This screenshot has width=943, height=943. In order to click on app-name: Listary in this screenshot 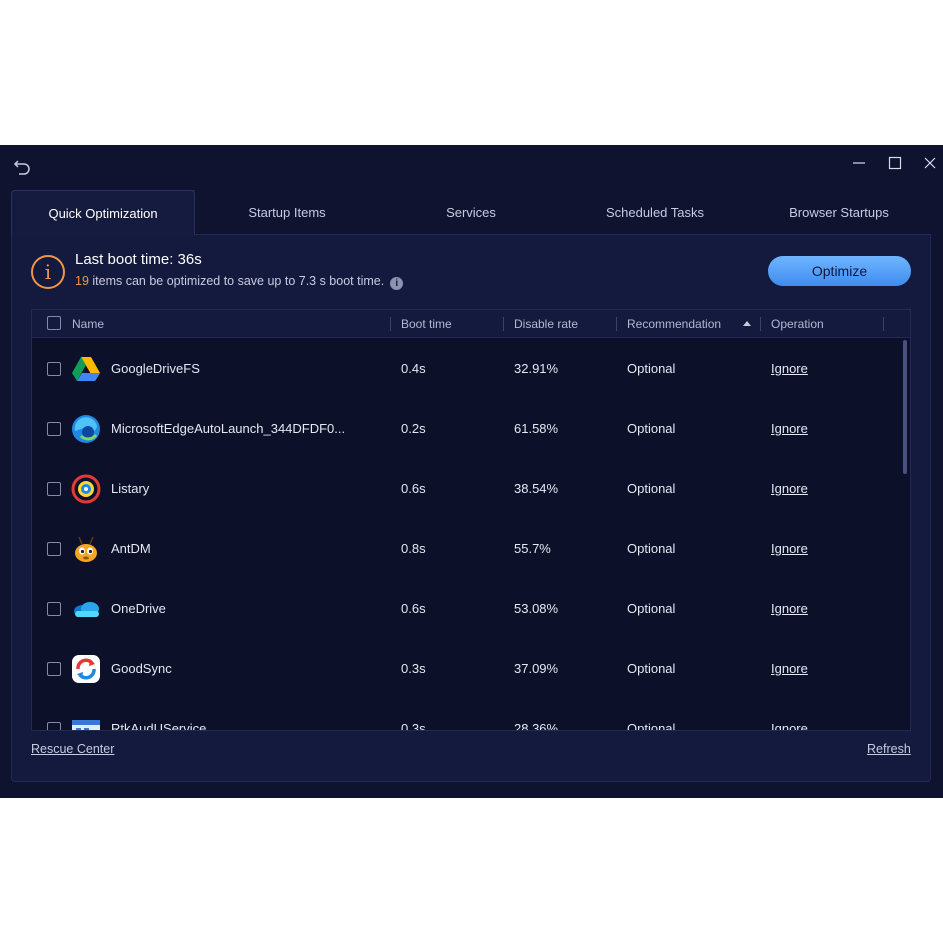, I will do `click(130, 488)`.